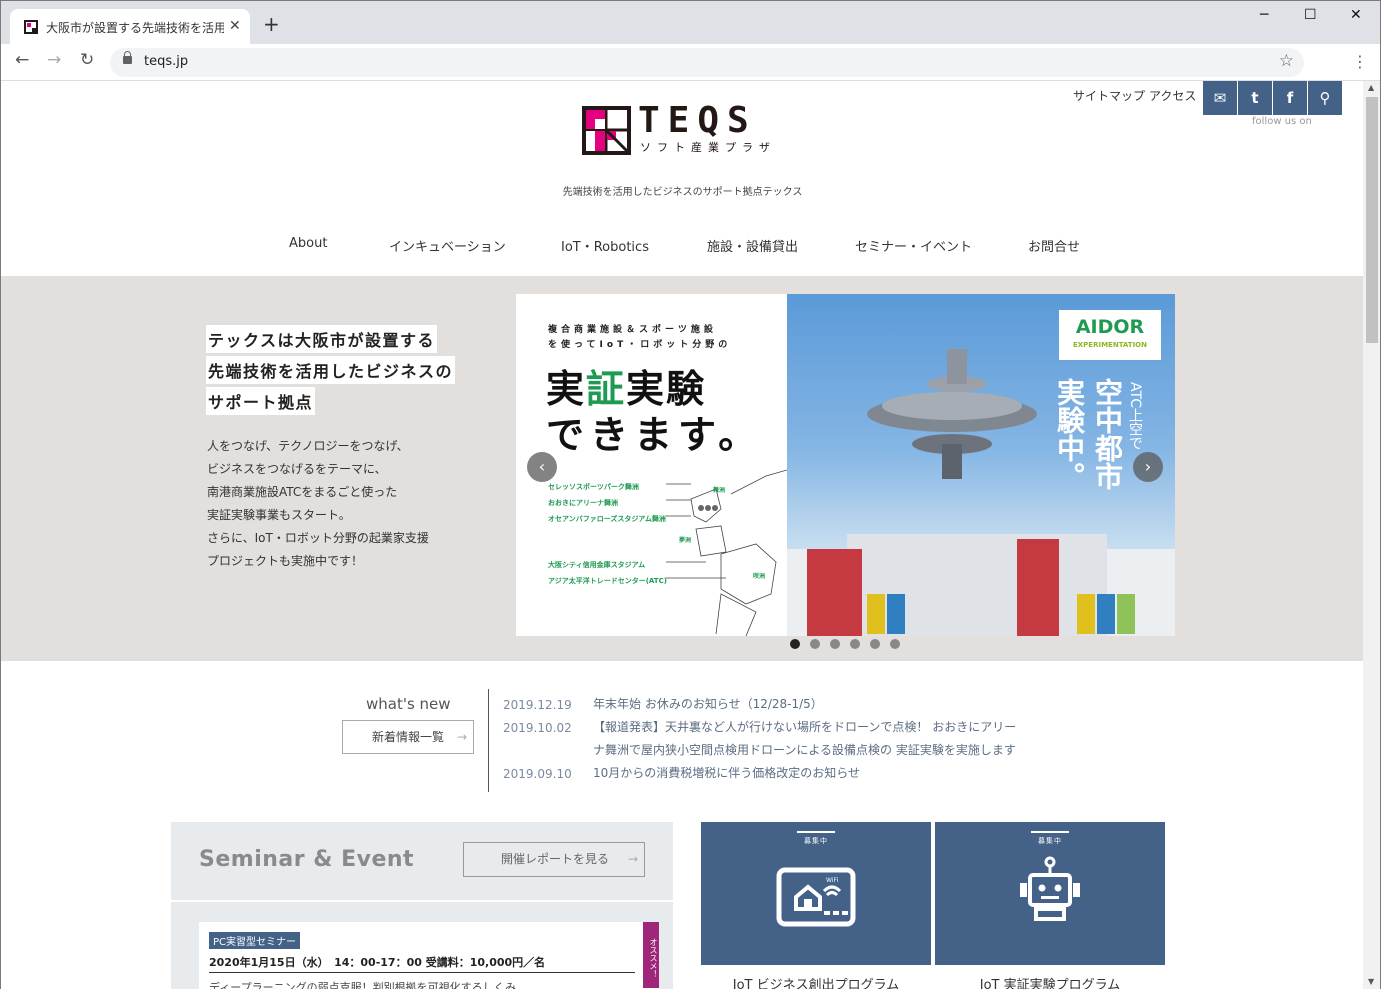 The width and height of the screenshot is (1381, 989). I want to click on browser-tab: 大阪市が設置する先端技術を活用 ✕, so click(130, 26).